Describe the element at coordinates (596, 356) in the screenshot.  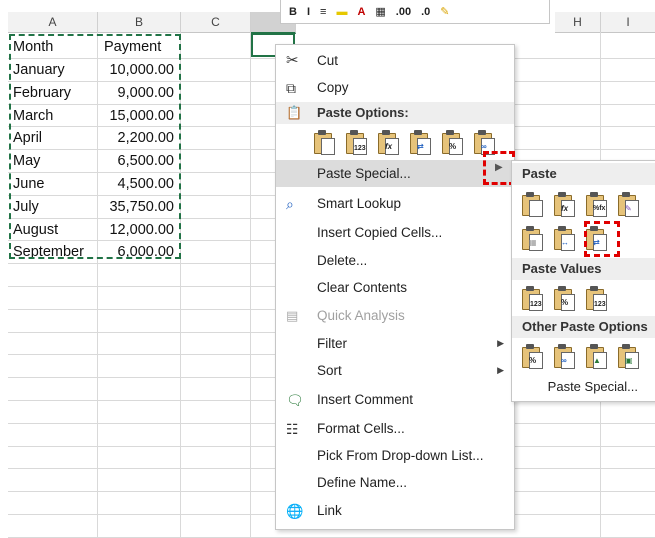
I see `picture-icon: ▲` at that location.